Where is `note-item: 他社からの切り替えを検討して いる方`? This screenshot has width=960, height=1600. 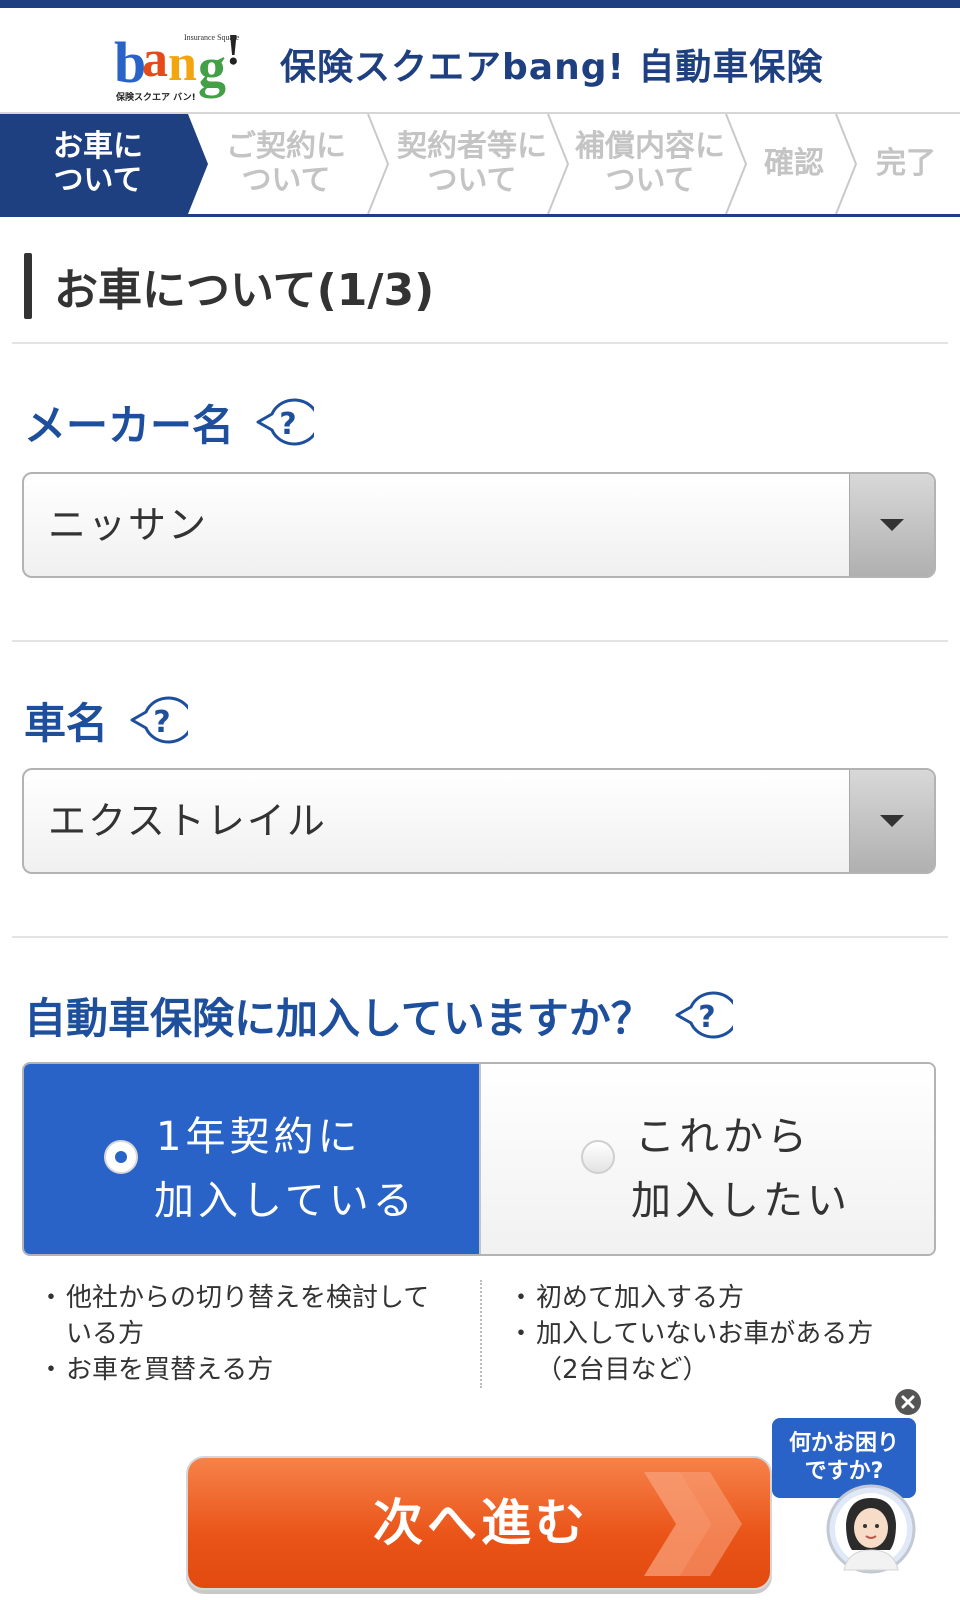 note-item: 他社からの切り替えを検討して いる方 is located at coordinates (251, 1316).